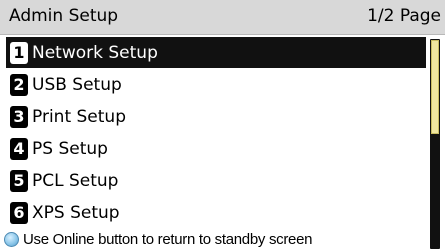 This screenshot has height=249, width=445. Describe the element at coordinates (19, 180) in the screenshot. I see `item-number-badge: 5` at that location.